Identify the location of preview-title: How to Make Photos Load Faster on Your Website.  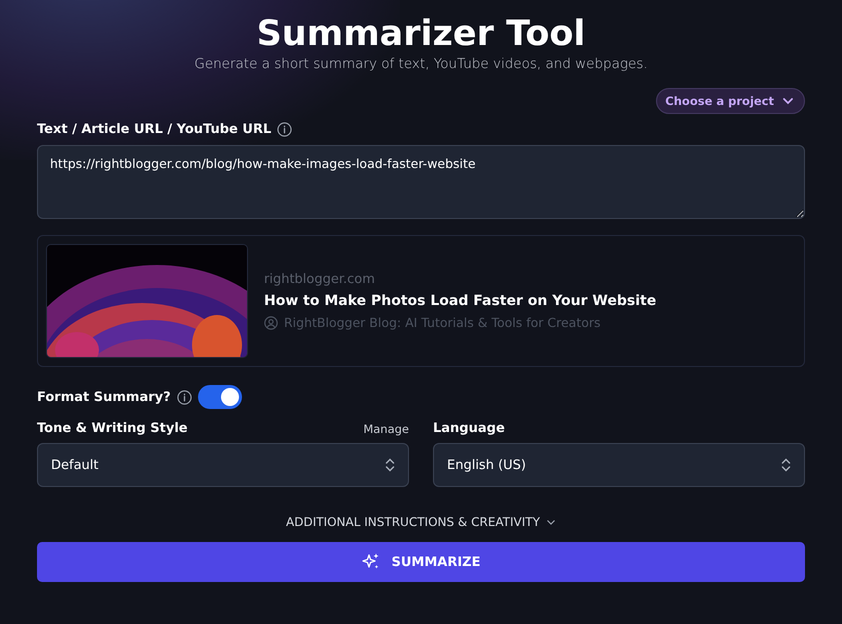
(460, 301).